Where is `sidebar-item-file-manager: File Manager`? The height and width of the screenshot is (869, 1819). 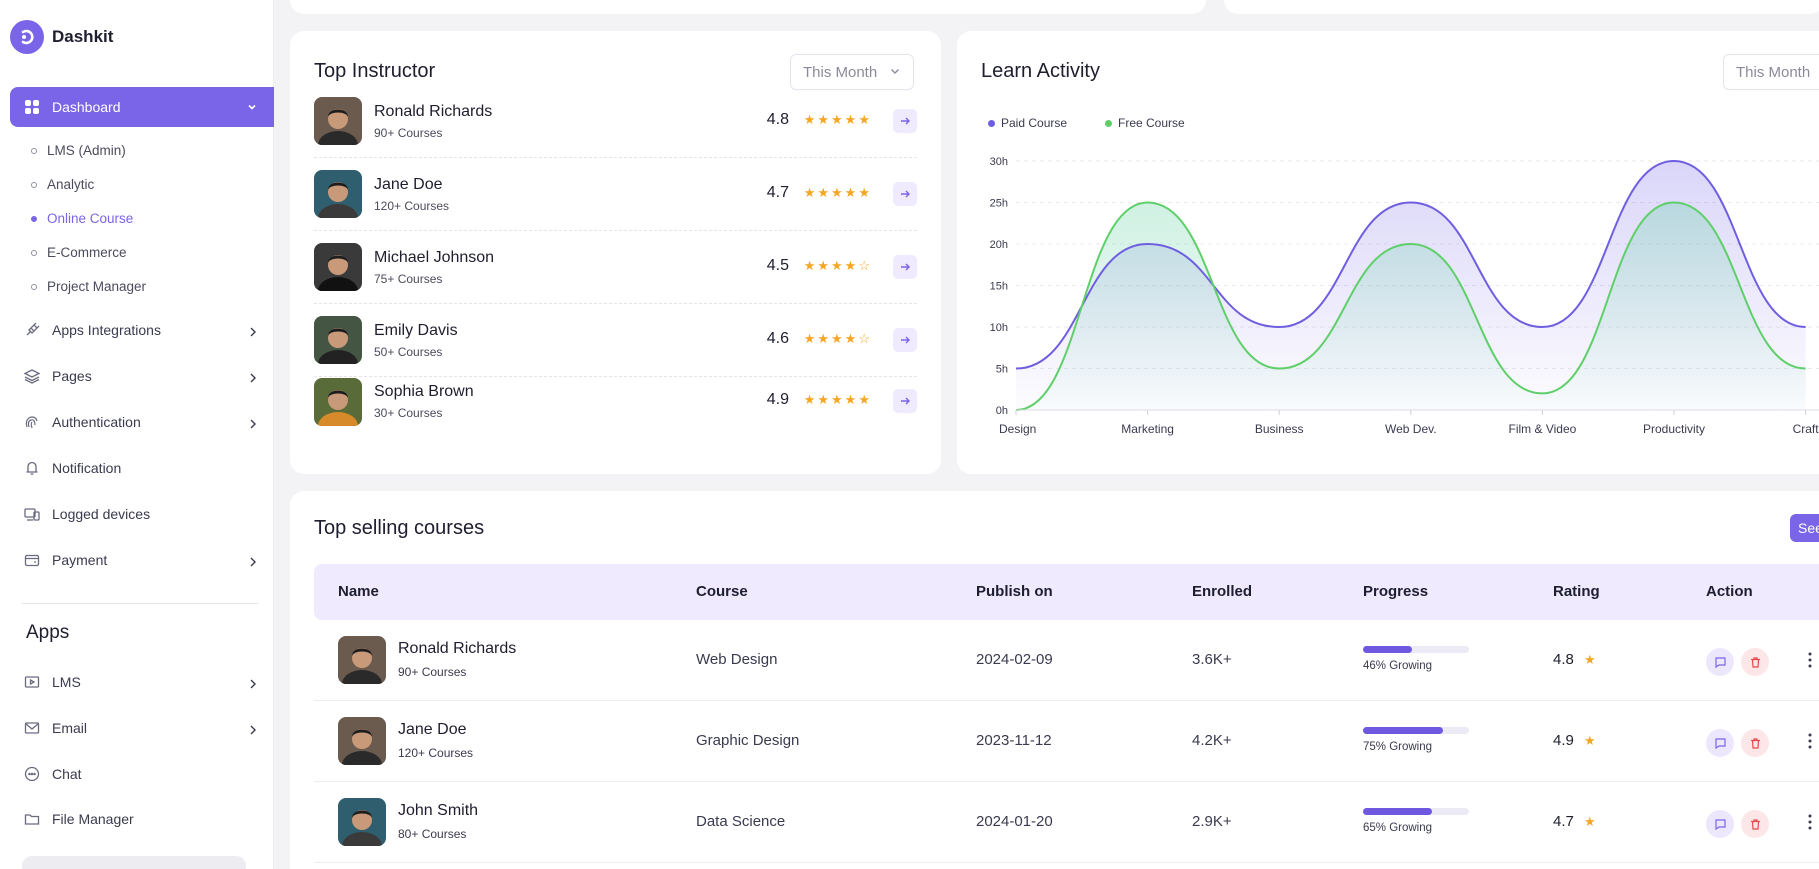
sidebar-item-file-manager: File Manager is located at coordinates (140, 819).